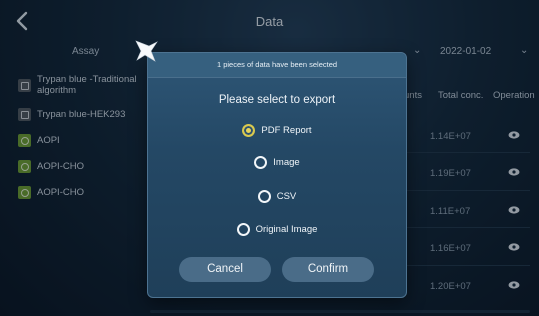  I want to click on option-label: PDF Report, so click(286, 130).